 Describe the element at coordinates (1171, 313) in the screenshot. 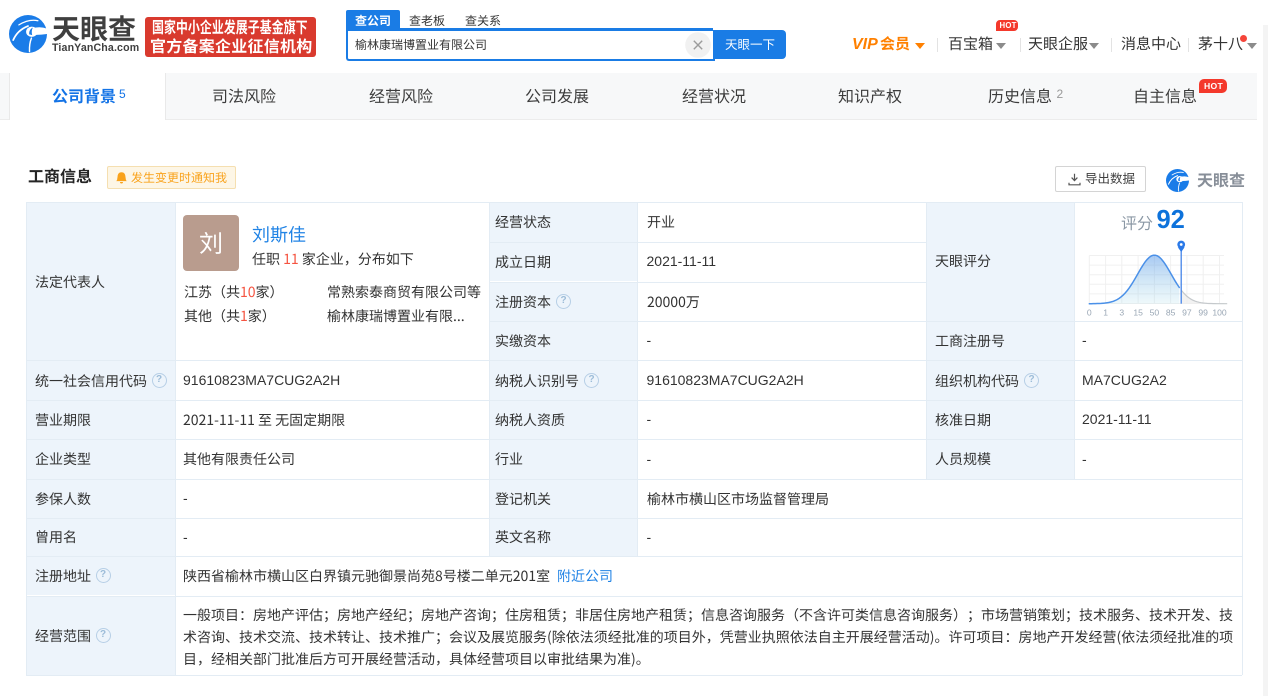

I see `svg-text: 85` at that location.